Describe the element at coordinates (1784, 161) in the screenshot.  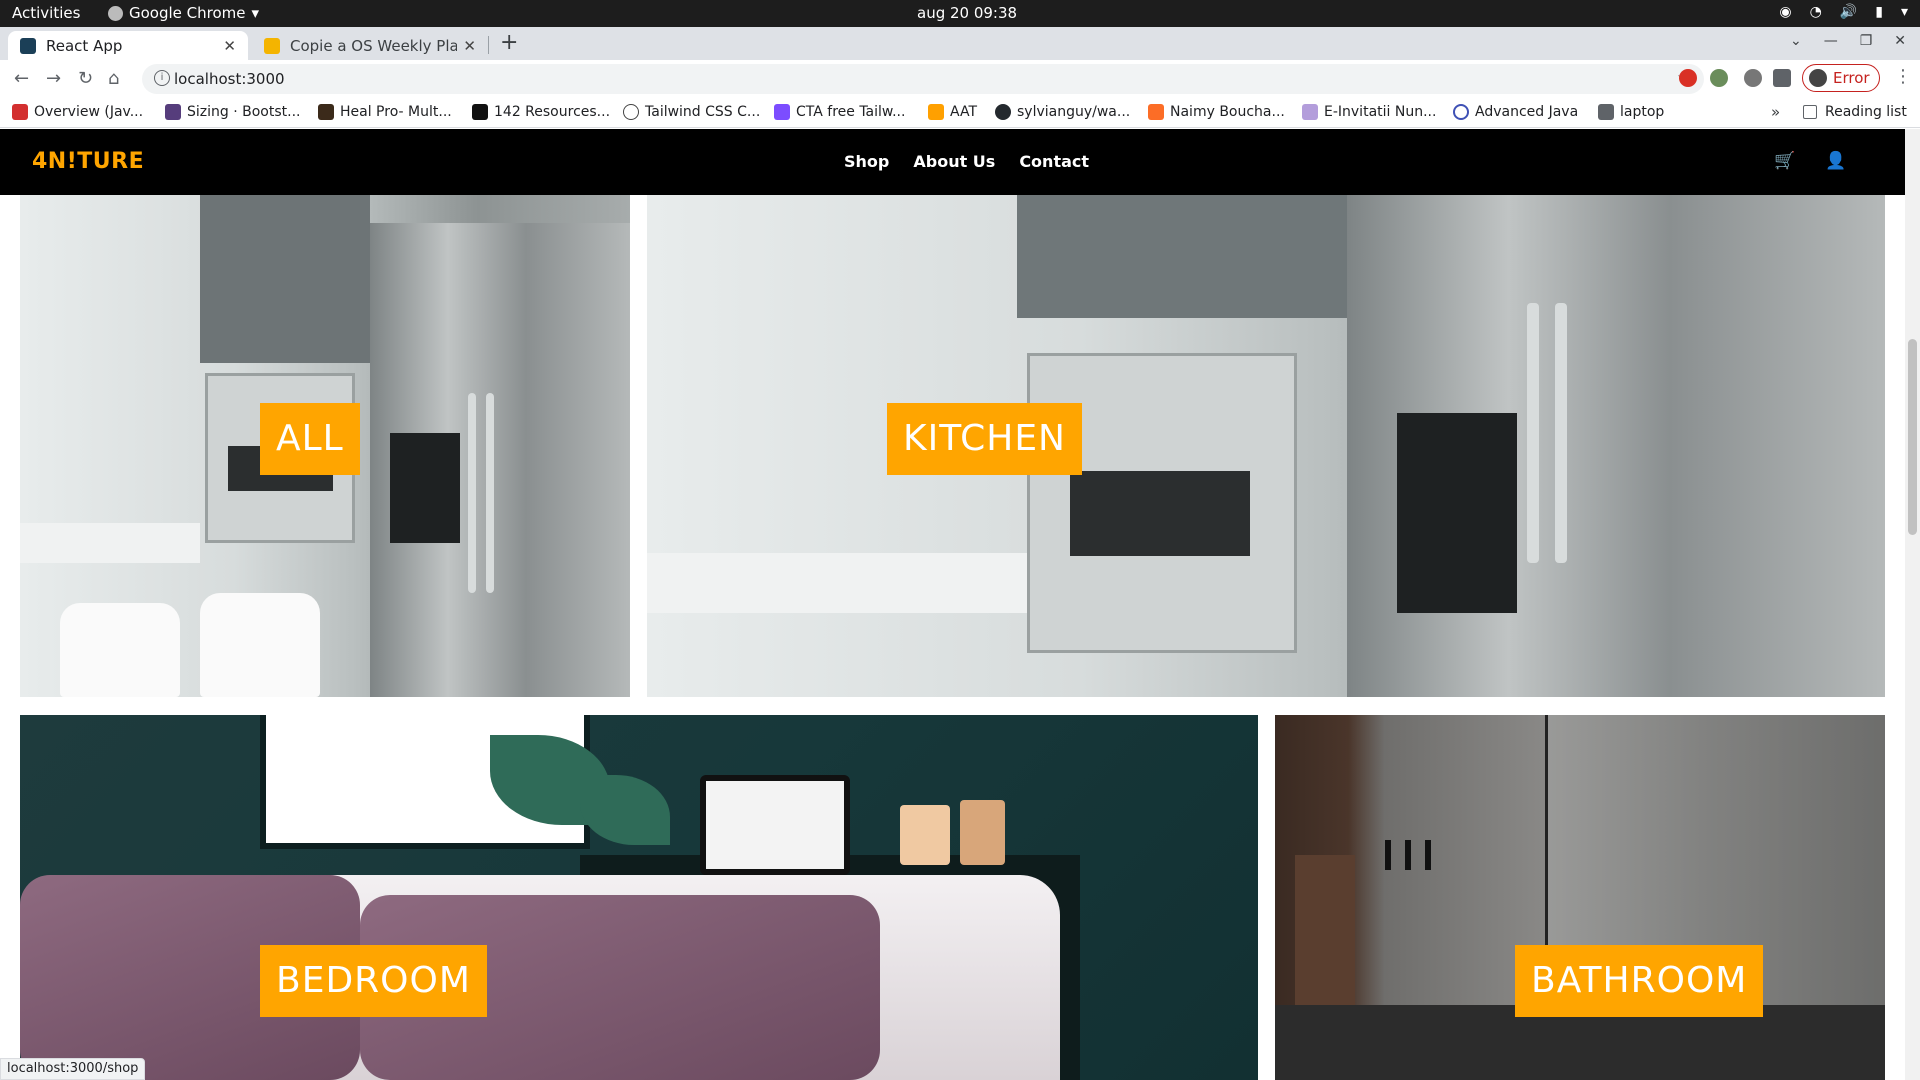
I see `cart-icon: 🛒` at that location.